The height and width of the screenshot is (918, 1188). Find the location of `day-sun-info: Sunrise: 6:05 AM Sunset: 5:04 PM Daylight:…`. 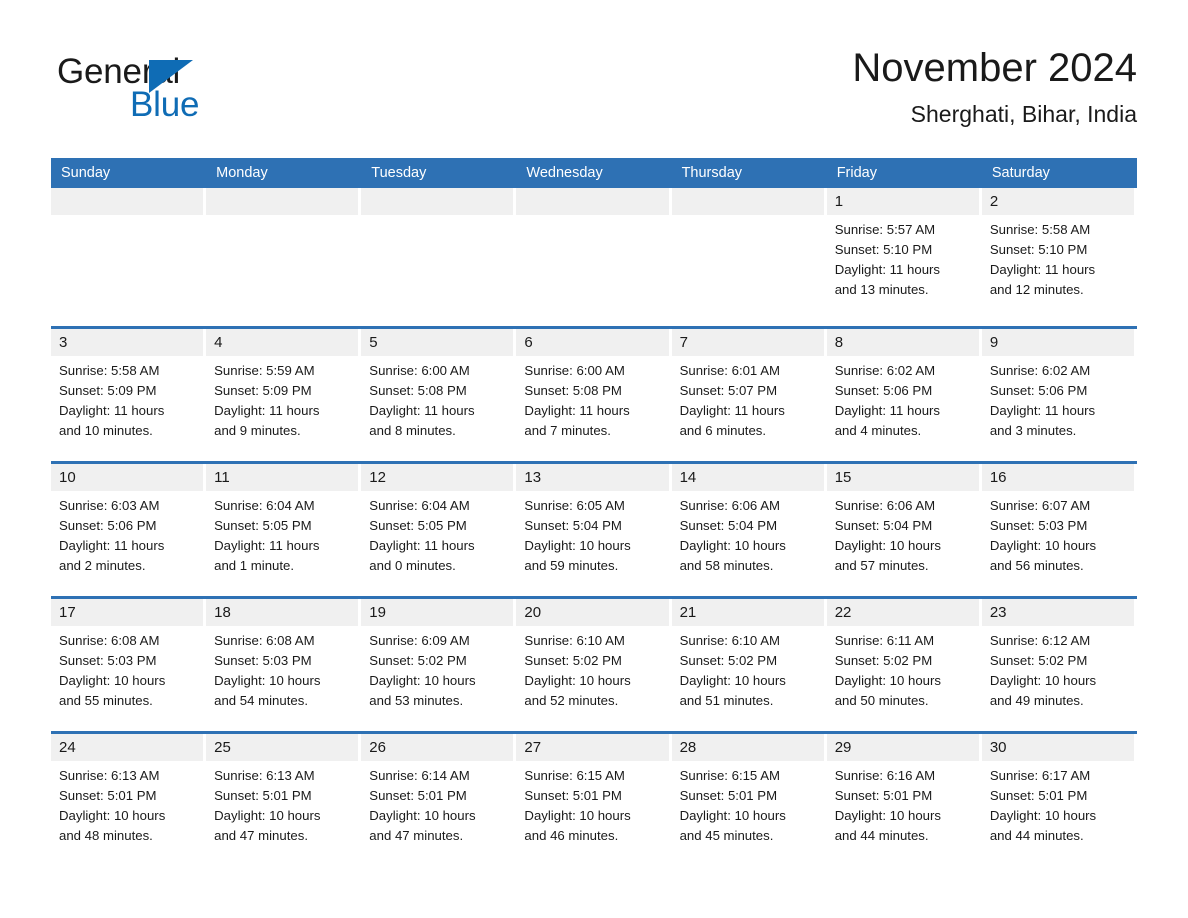

day-sun-info: Sunrise: 6:05 AM Sunset: 5:04 PM Daylight:… is located at coordinates (592, 533).